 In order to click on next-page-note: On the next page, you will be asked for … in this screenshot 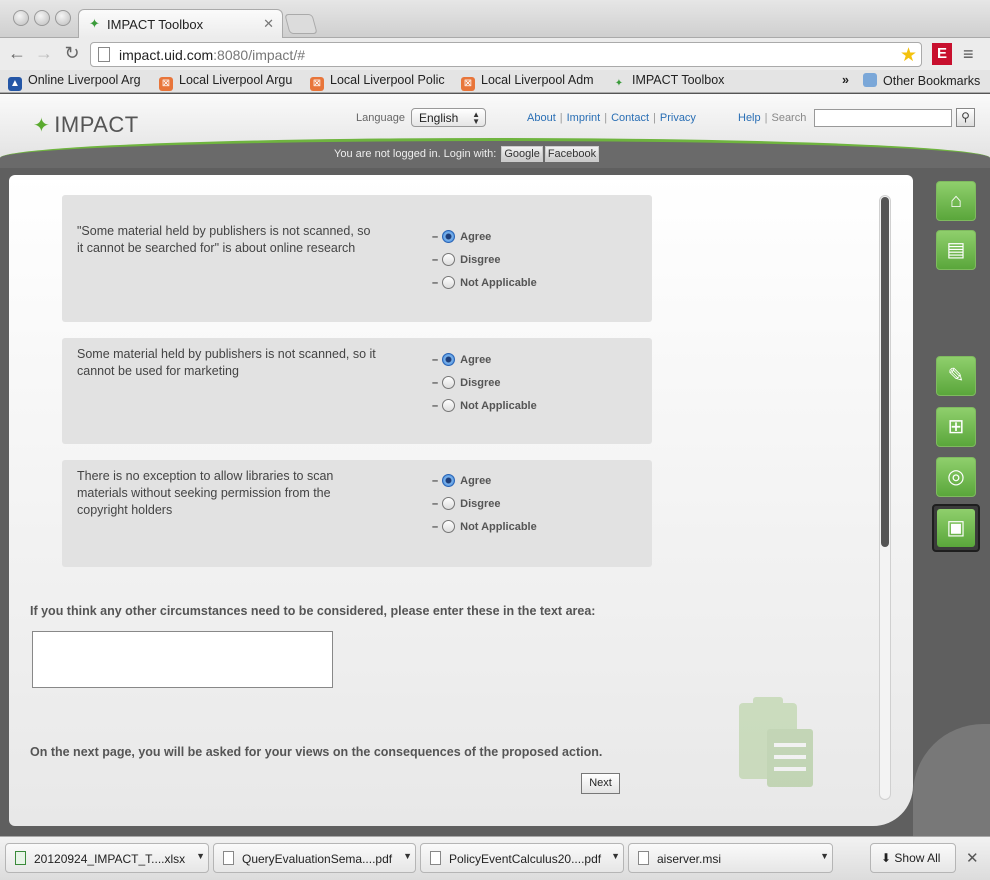, I will do `click(316, 752)`.